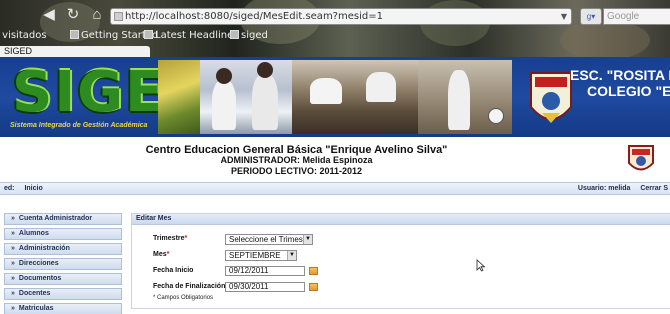  I want to click on mes-select: SEPTIEMBRE ▼, so click(261, 255).